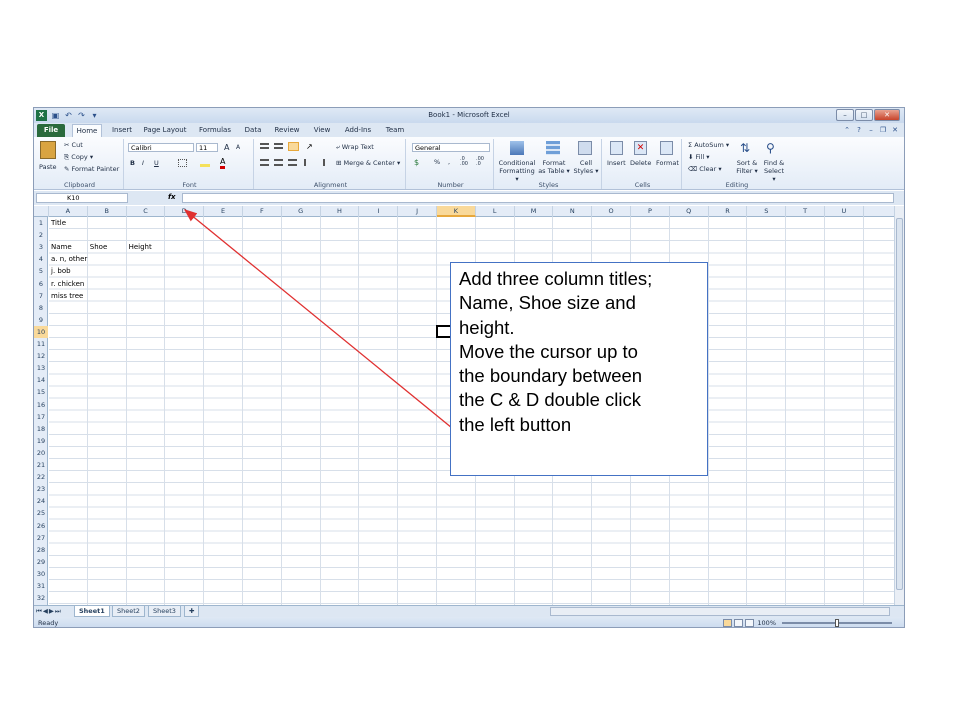 The height and width of the screenshot is (720, 960). I want to click on cell-styles-button: Cell Styles ▾, so click(586, 167).